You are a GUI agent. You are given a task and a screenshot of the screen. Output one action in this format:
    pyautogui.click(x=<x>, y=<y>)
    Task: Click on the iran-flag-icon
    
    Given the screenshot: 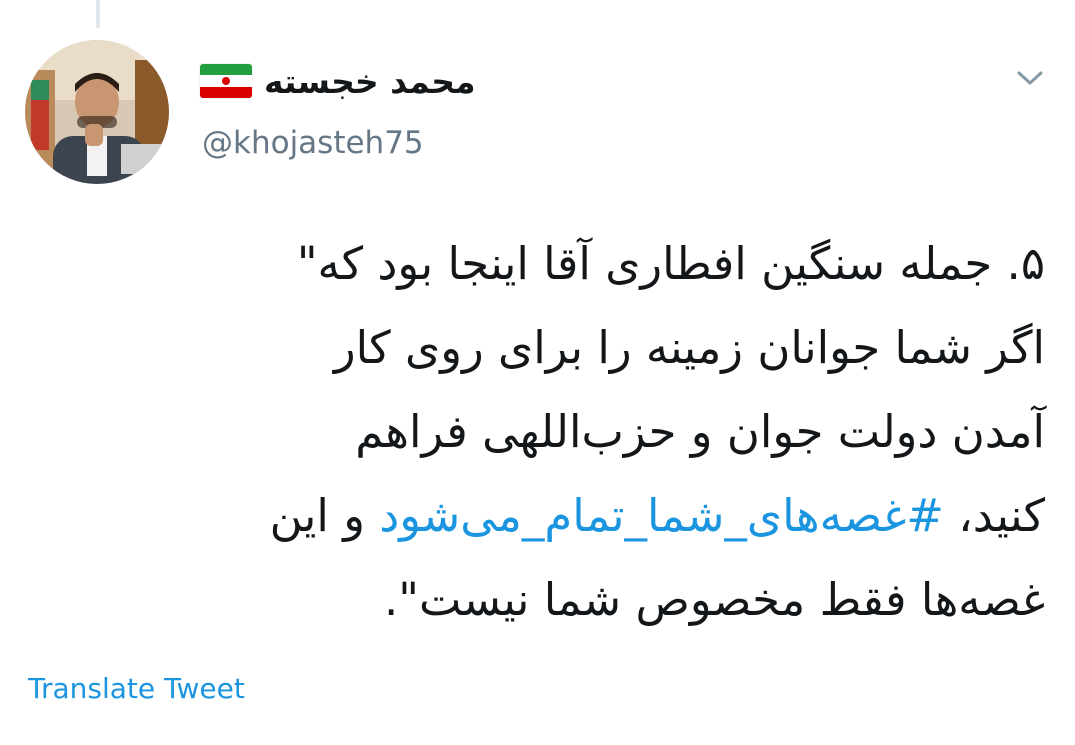 What is the action you would take?
    pyautogui.click(x=226, y=81)
    